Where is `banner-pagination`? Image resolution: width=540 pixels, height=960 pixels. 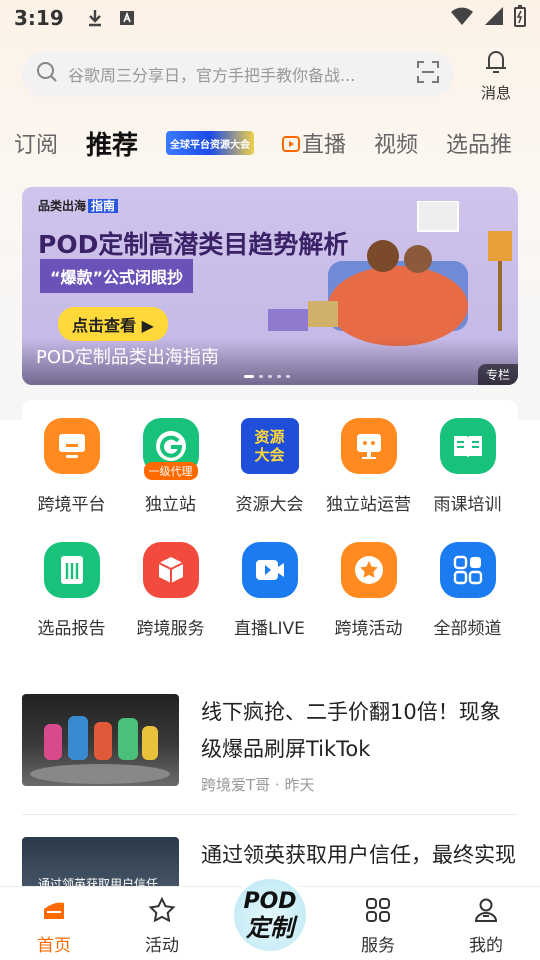
banner-pagination is located at coordinates (267, 376).